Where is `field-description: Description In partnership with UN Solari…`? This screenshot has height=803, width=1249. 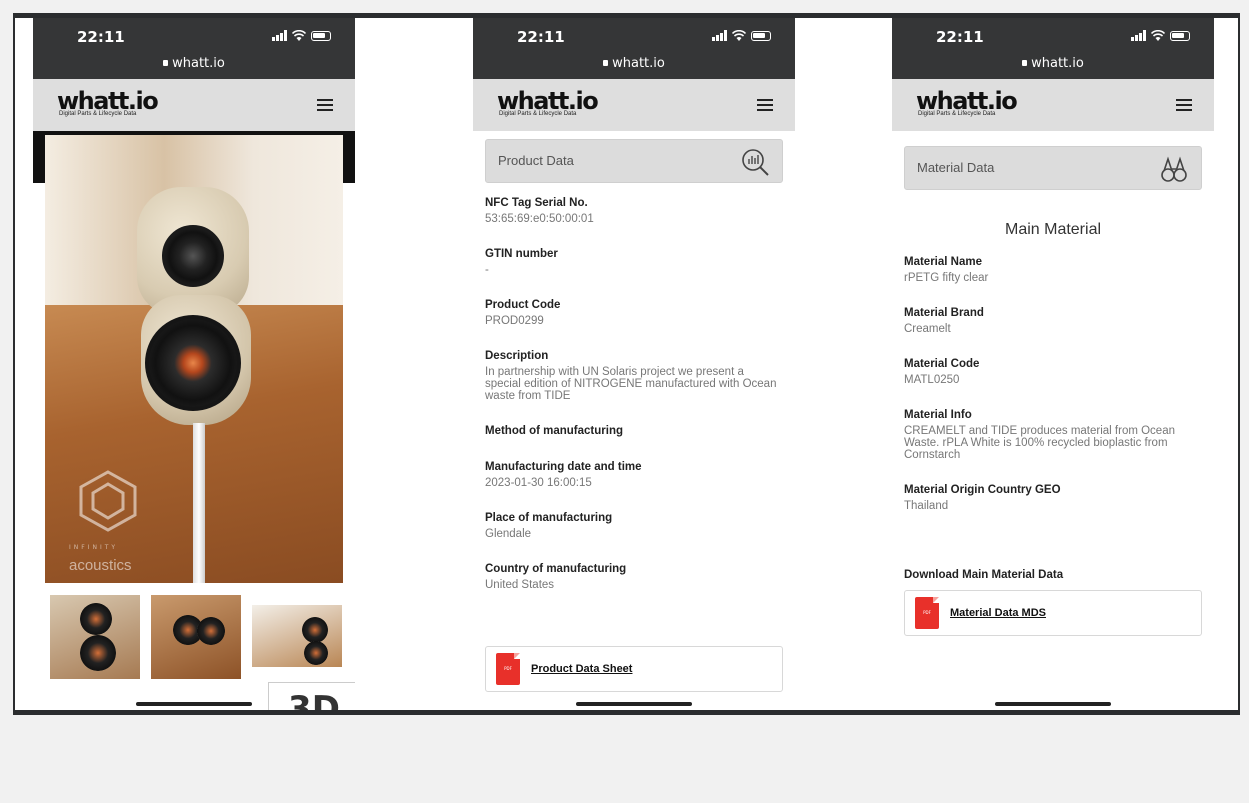 field-description: Description In partnership with UN Solari… is located at coordinates (633, 375).